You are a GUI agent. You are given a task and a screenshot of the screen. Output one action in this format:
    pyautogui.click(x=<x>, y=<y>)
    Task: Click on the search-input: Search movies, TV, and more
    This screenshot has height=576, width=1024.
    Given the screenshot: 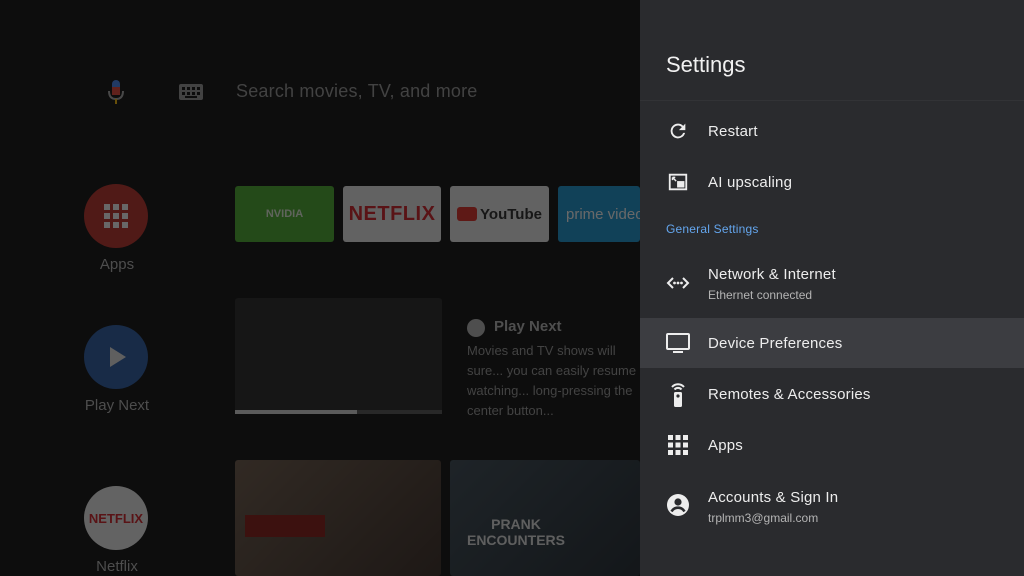 What is the action you would take?
    pyautogui.click(x=357, y=91)
    